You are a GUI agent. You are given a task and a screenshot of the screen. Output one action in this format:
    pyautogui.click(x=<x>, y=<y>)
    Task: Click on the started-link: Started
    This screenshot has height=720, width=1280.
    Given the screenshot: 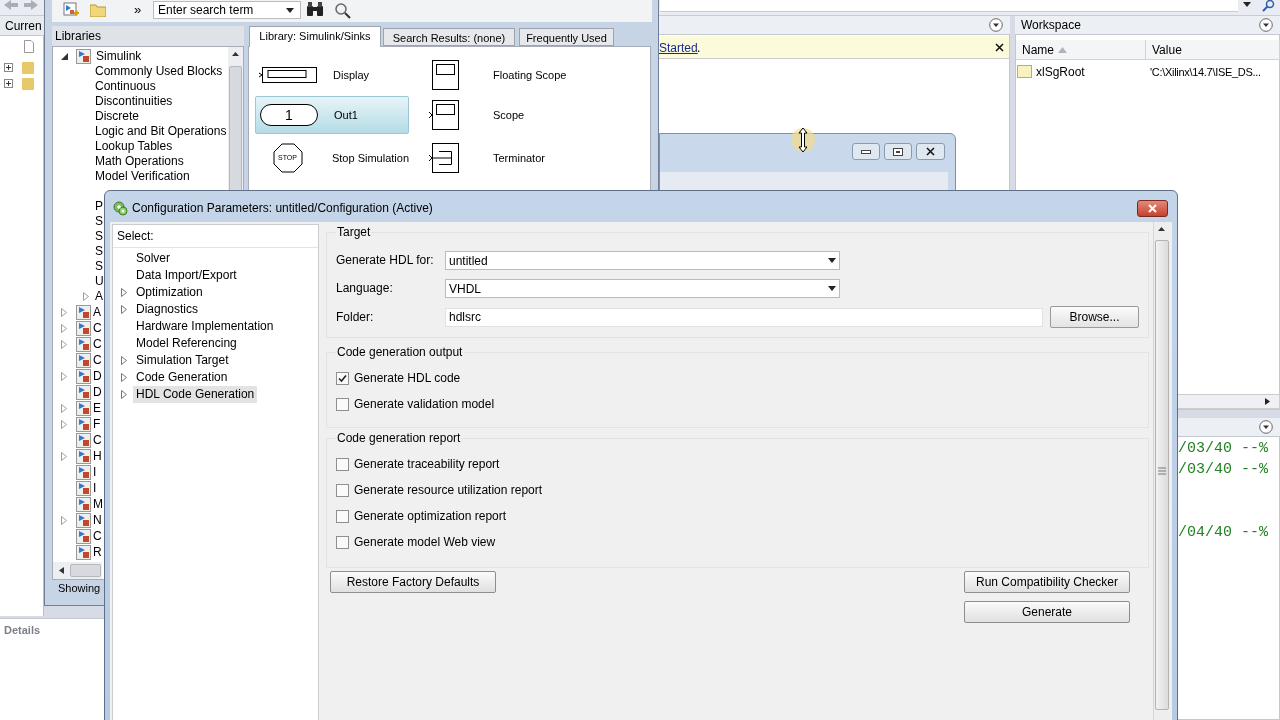 What is the action you would take?
    pyautogui.click(x=678, y=48)
    